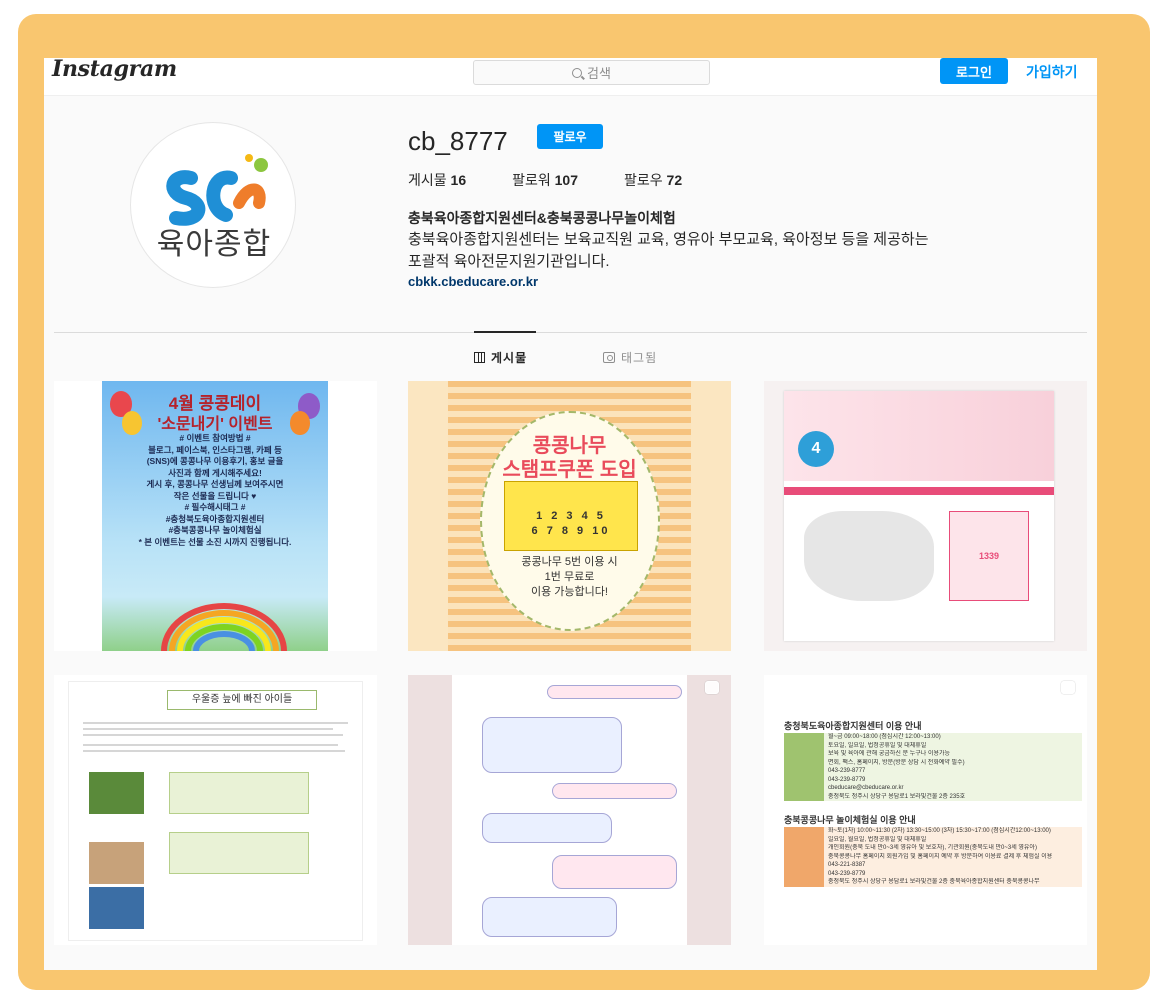 The width and height of the screenshot is (1161, 997). Describe the element at coordinates (215, 424) in the screenshot. I see `post-subtitle: '소문내기' 이벤트` at that location.